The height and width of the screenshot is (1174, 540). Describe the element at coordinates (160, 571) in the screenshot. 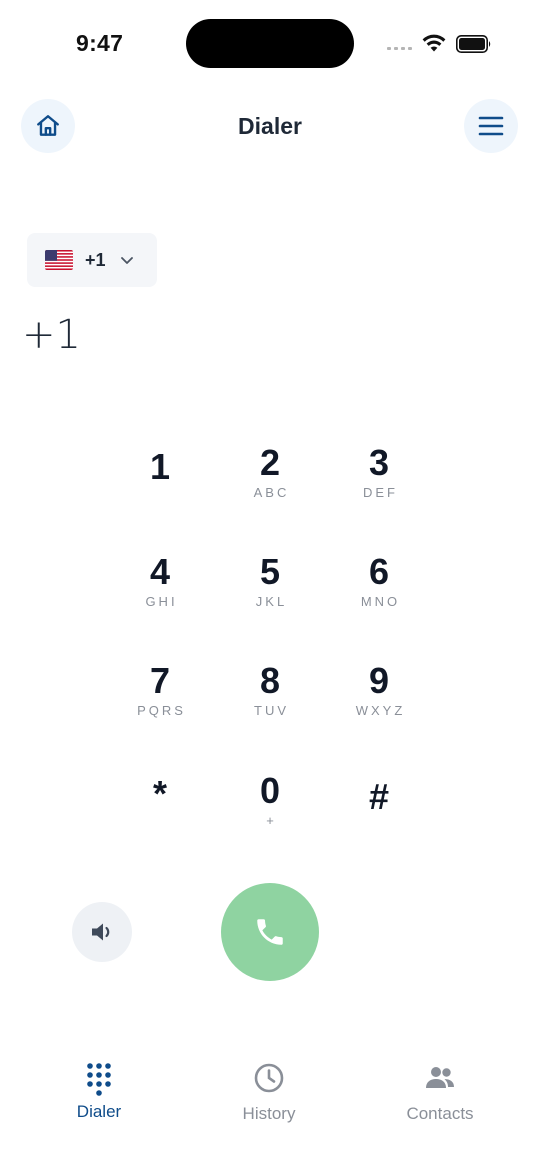

I see `key-digit: 4` at that location.